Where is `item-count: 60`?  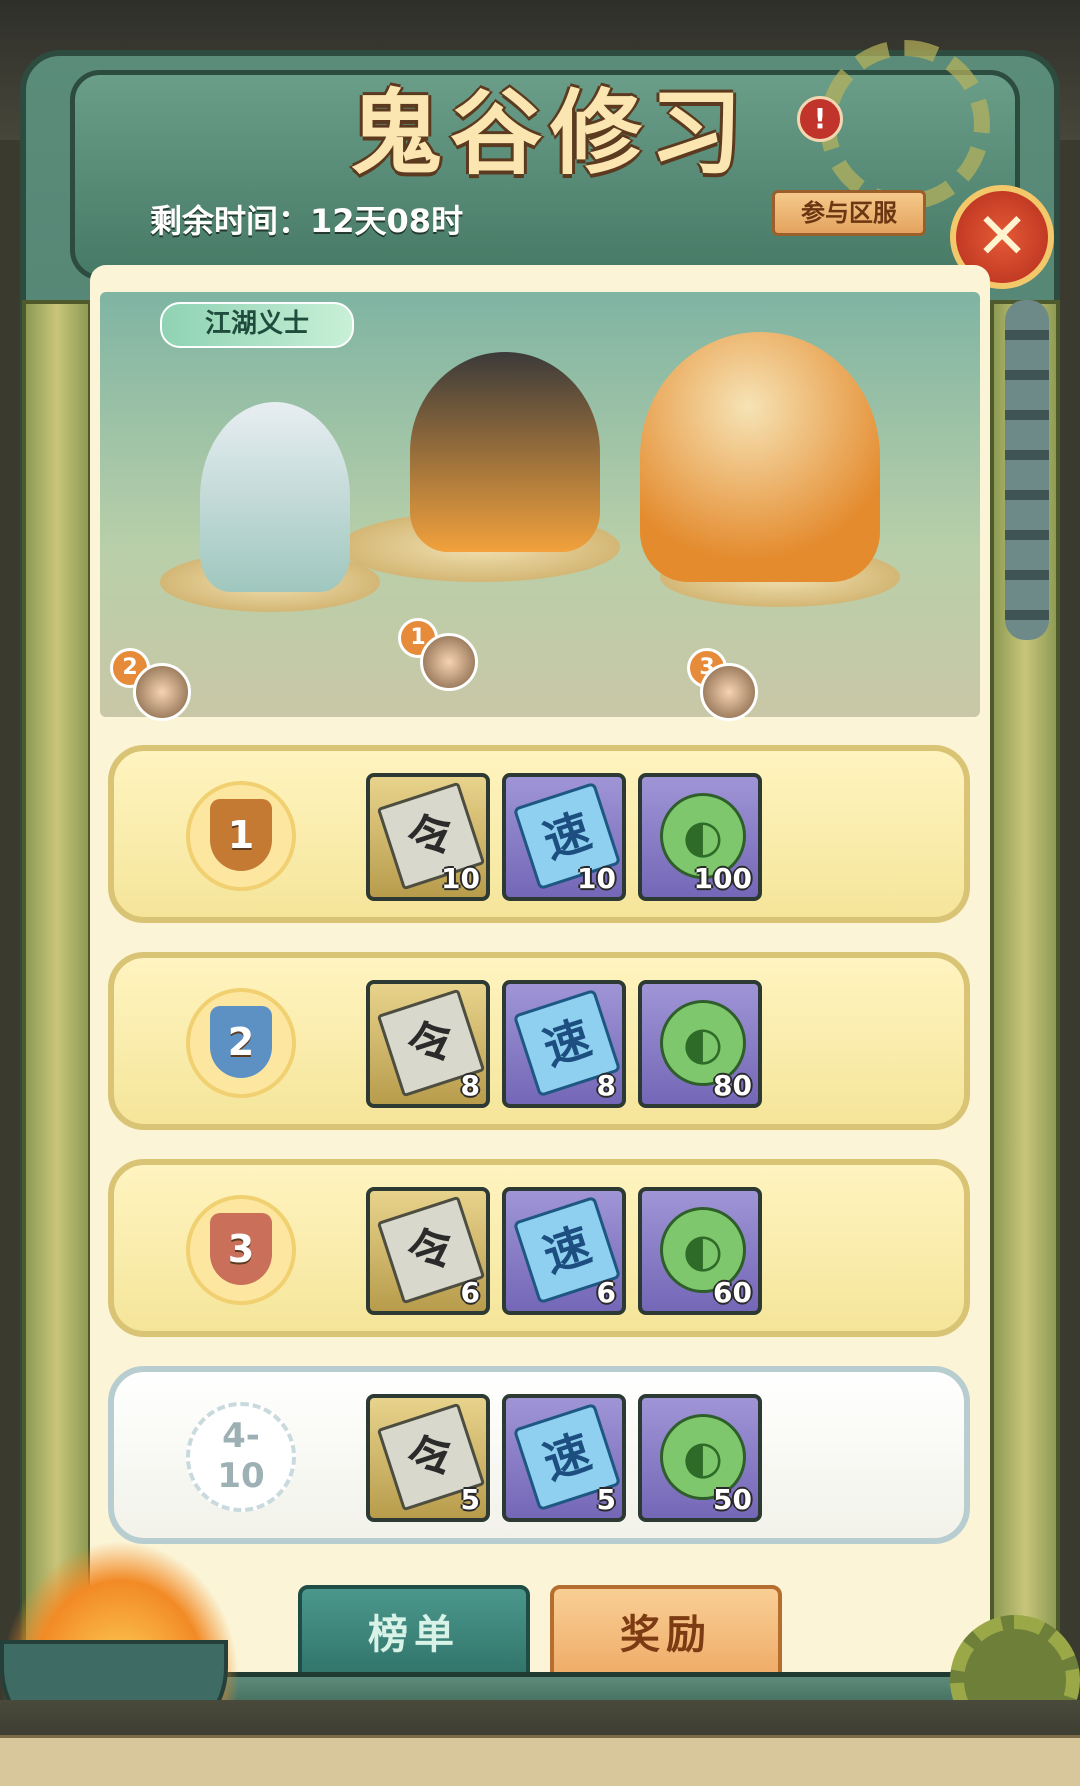
item-count: 60 is located at coordinates (732, 1292).